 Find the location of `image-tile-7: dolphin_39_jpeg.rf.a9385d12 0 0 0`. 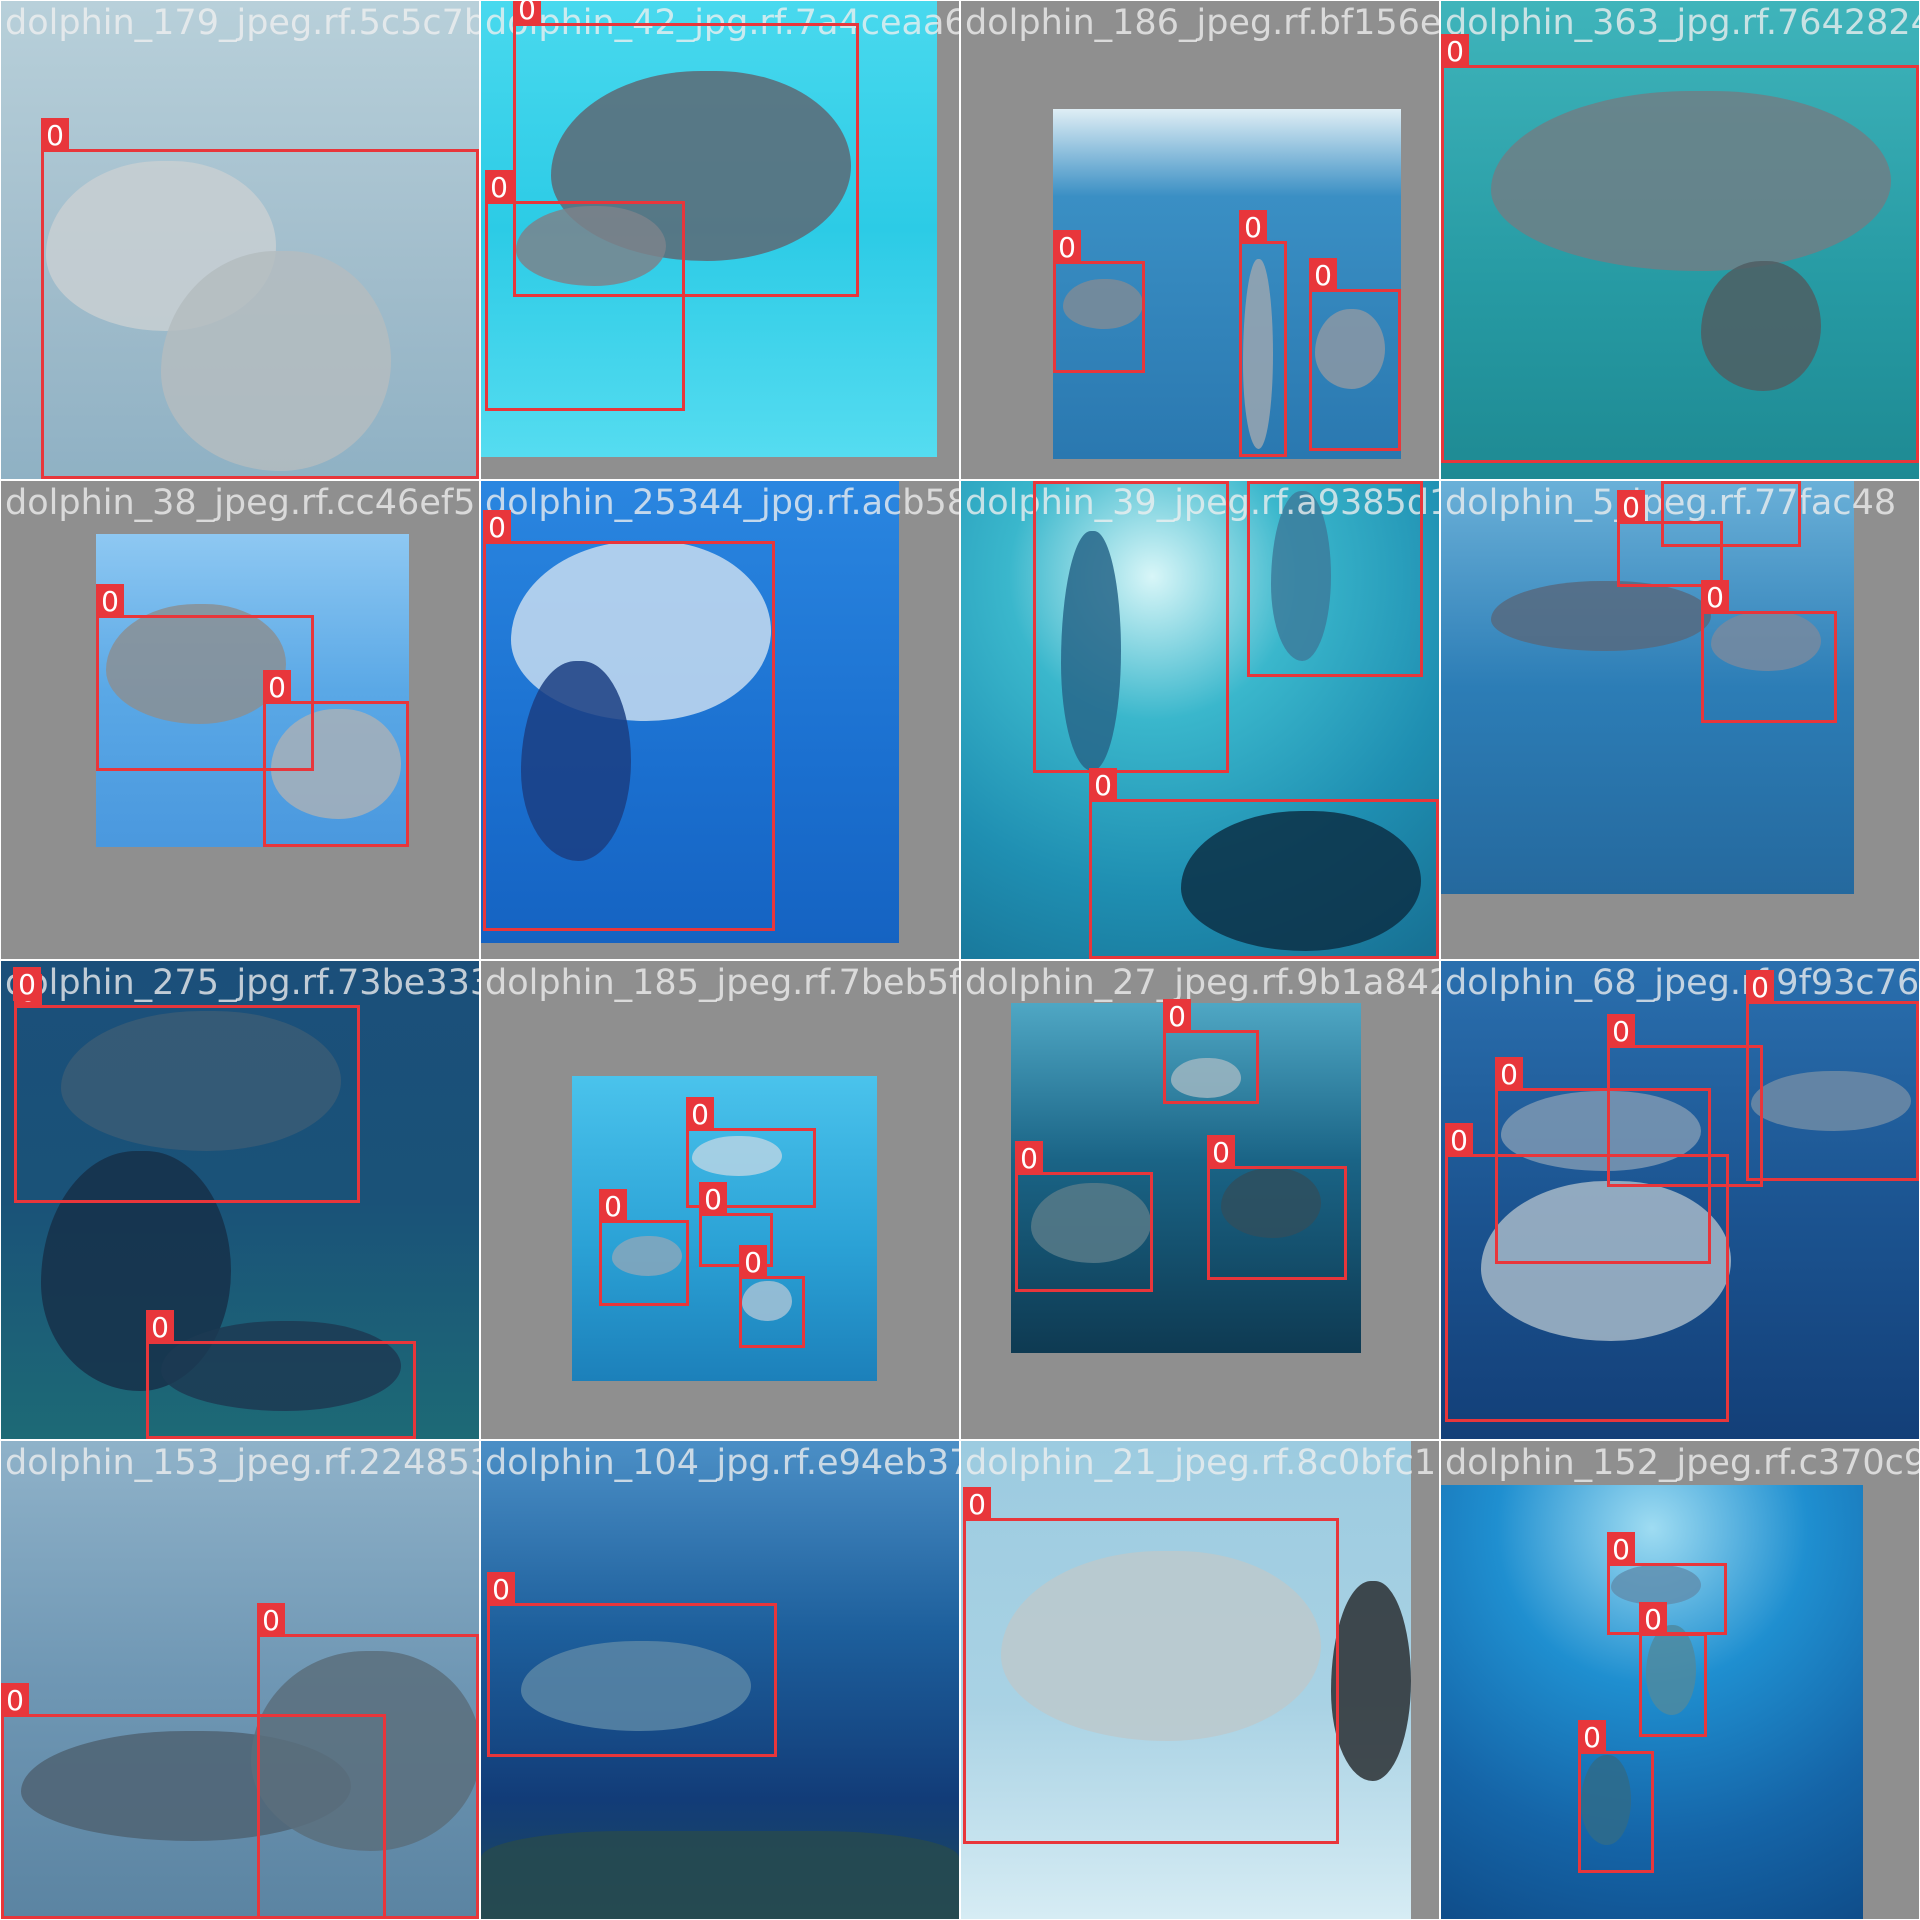

image-tile-7: dolphin_39_jpeg.rf.a9385d12 0 0 0 is located at coordinates (1200, 720).